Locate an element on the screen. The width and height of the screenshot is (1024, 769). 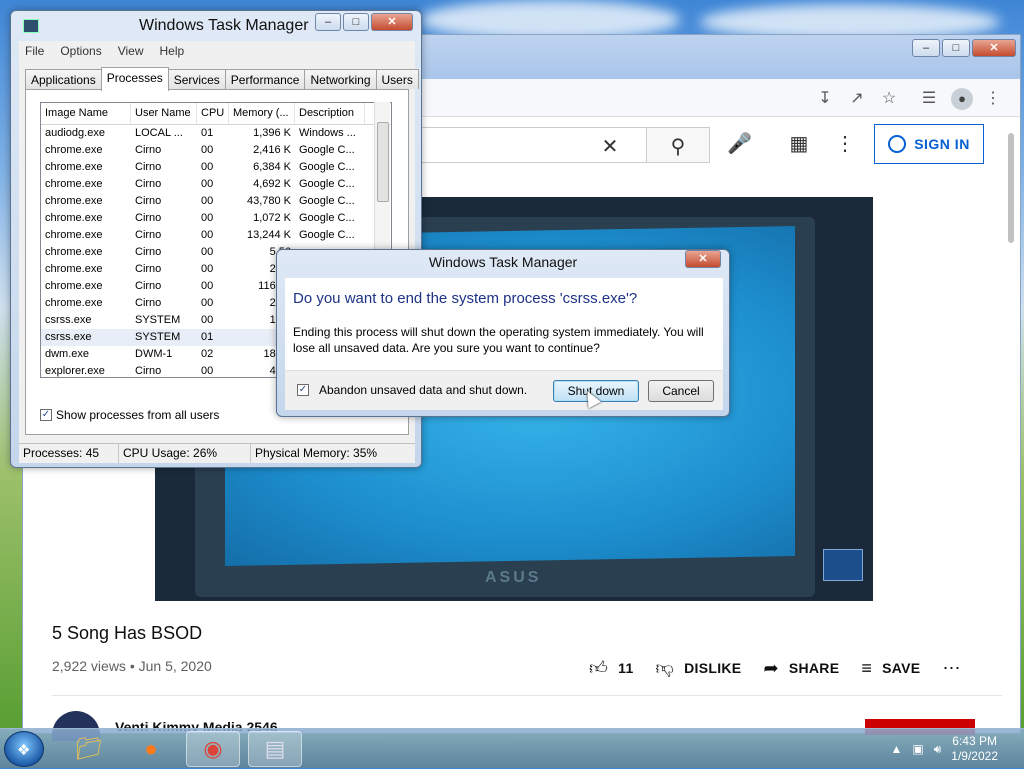
tab-applications: Applications is located at coordinates (63, 79).